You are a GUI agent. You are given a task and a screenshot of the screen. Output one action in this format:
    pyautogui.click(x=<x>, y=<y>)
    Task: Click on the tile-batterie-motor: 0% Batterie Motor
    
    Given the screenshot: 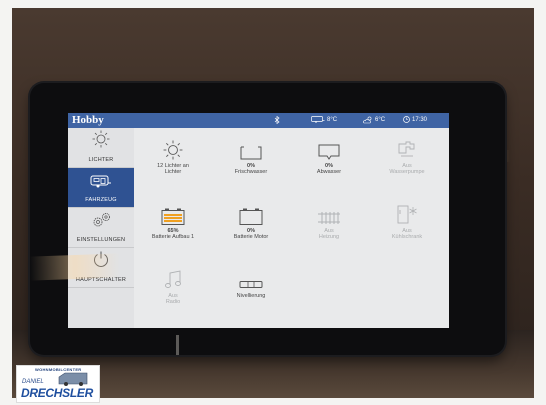 What is the action you would take?
    pyautogui.click(x=251, y=223)
    